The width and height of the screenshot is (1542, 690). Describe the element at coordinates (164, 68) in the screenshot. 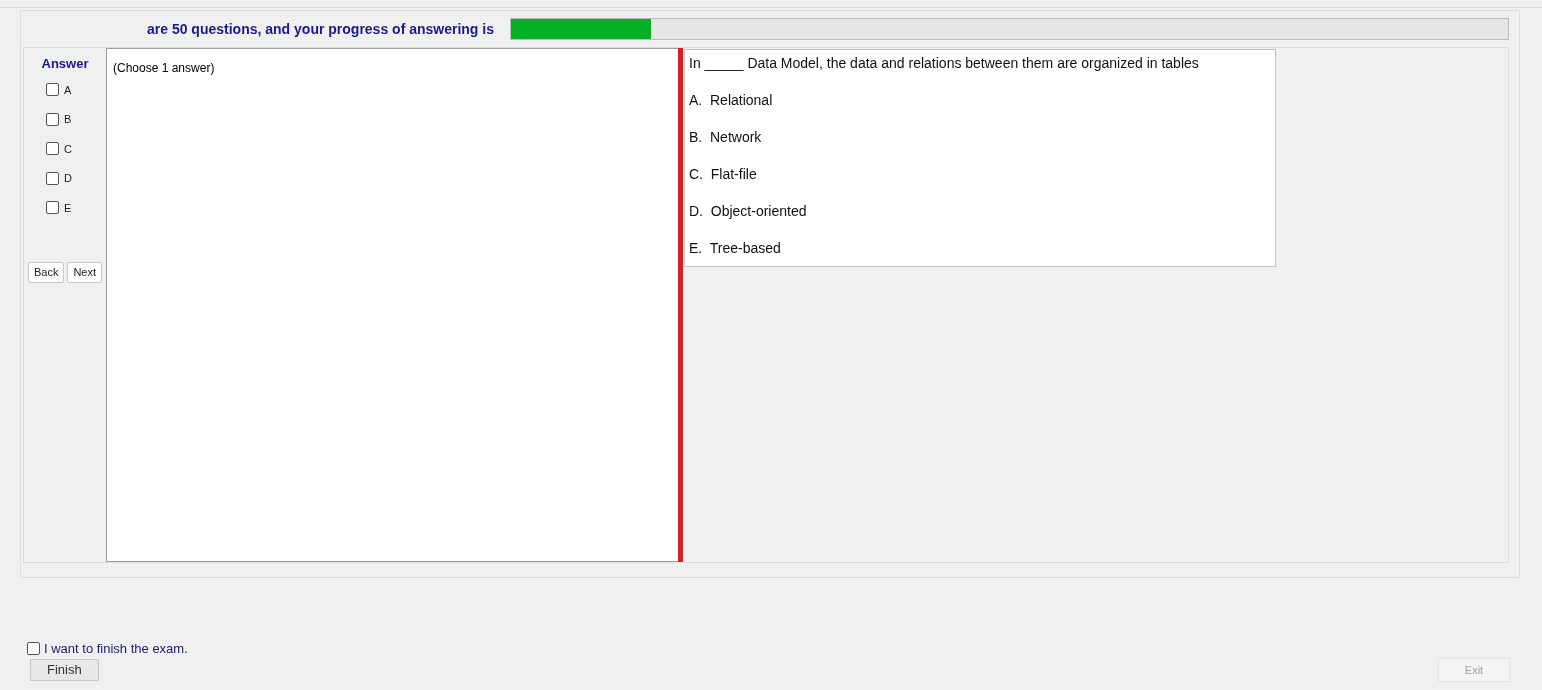

I see `instruction-text: (Choose 1 answer)` at that location.